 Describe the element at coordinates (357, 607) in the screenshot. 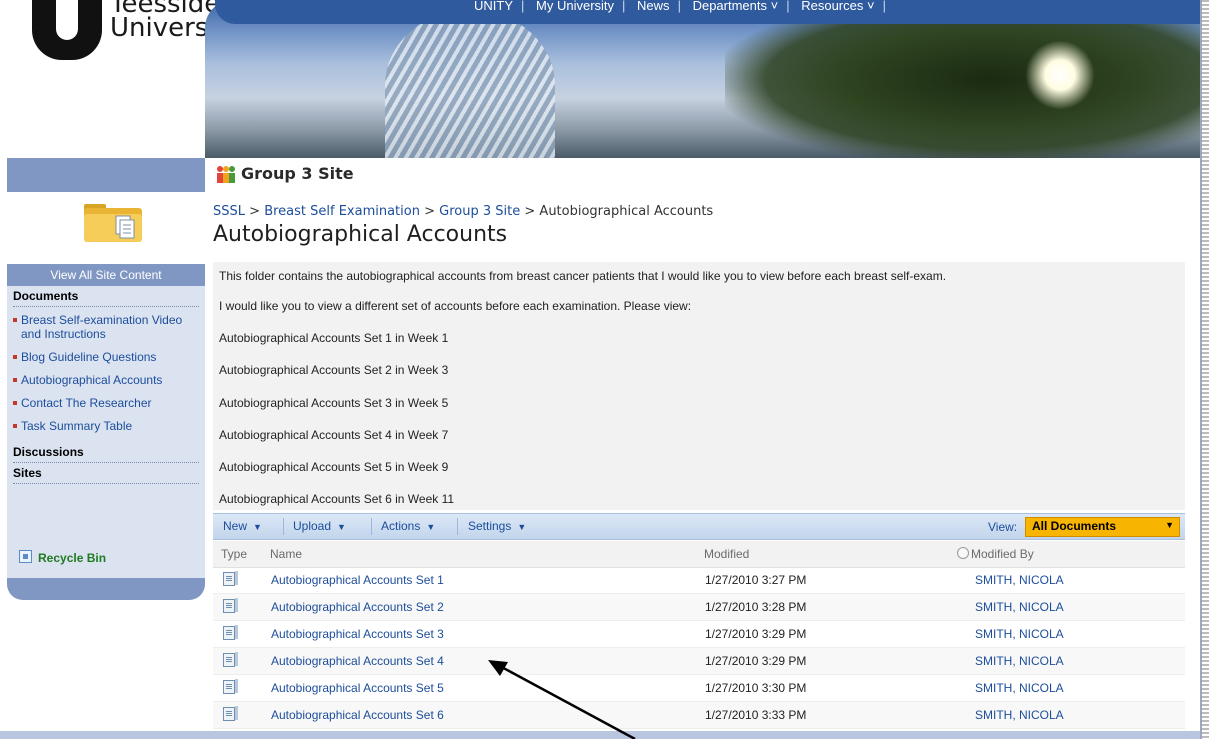

I see `document-name-link: Autobiographical Accounts Set 2` at that location.